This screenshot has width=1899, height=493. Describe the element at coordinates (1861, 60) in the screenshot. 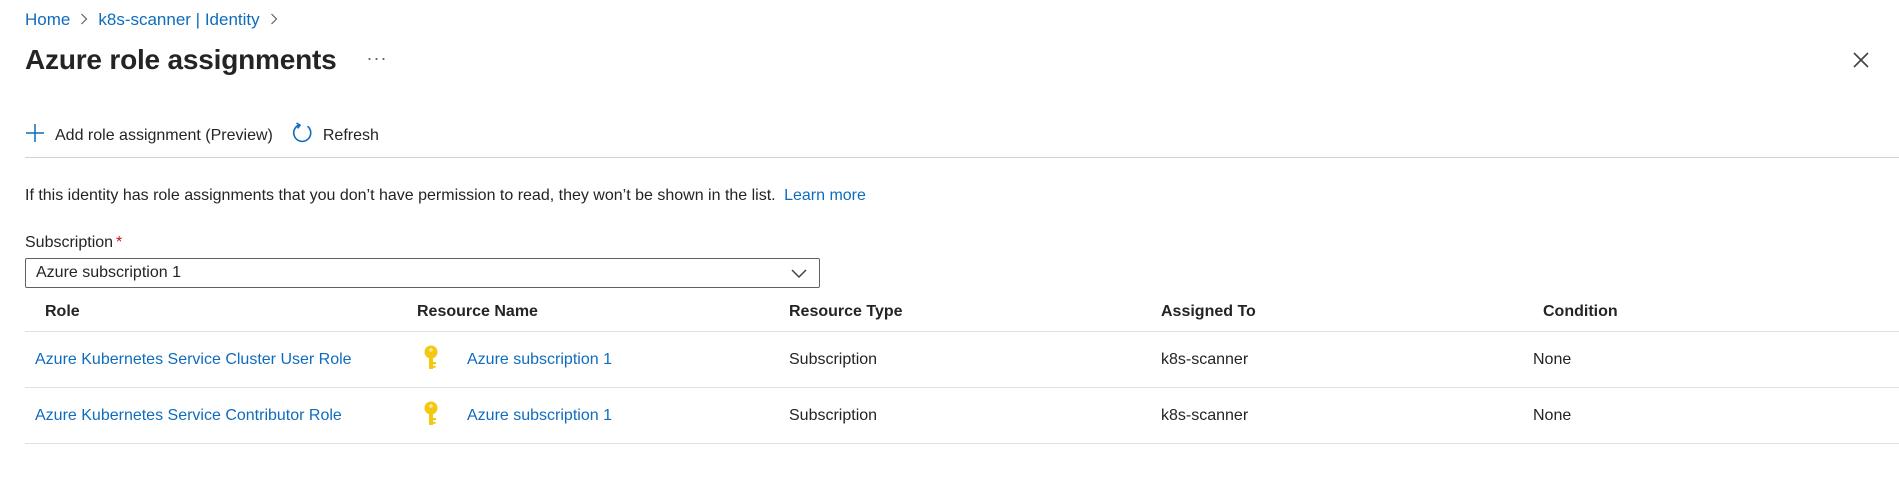

I see `close-icon` at that location.